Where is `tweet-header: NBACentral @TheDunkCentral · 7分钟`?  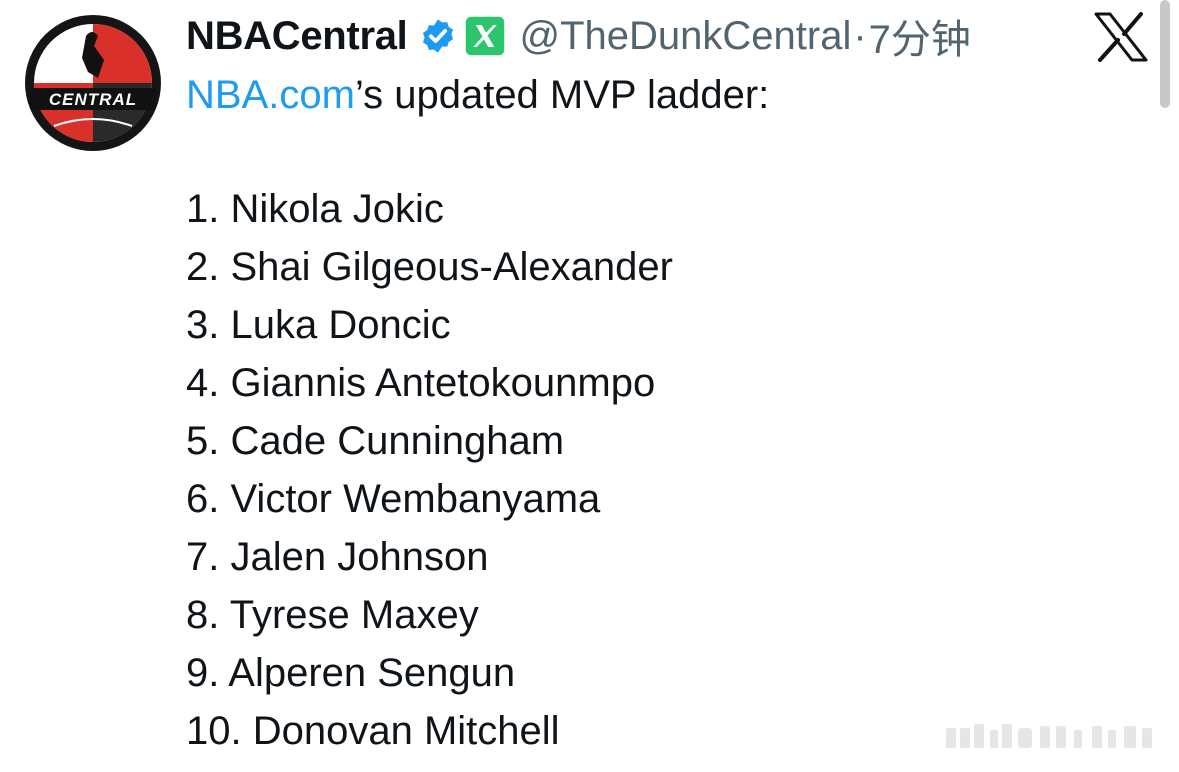 tweet-header: NBACentral @TheDunkCentral · 7分钟 is located at coordinates (578, 36).